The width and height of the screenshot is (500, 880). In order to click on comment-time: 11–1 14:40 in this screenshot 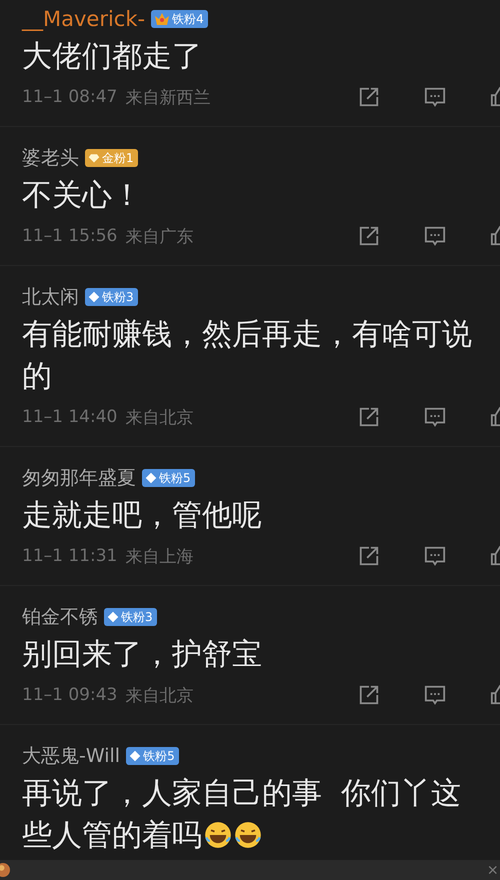, I will do `click(70, 417)`.